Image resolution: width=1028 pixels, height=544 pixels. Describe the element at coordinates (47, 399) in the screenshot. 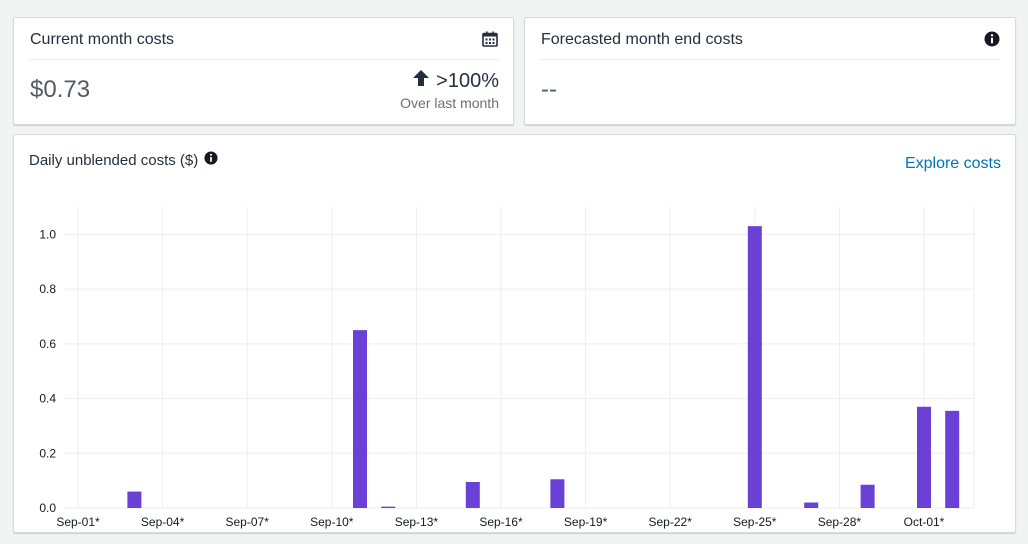

I see `y-tick-label: 0.4` at that location.